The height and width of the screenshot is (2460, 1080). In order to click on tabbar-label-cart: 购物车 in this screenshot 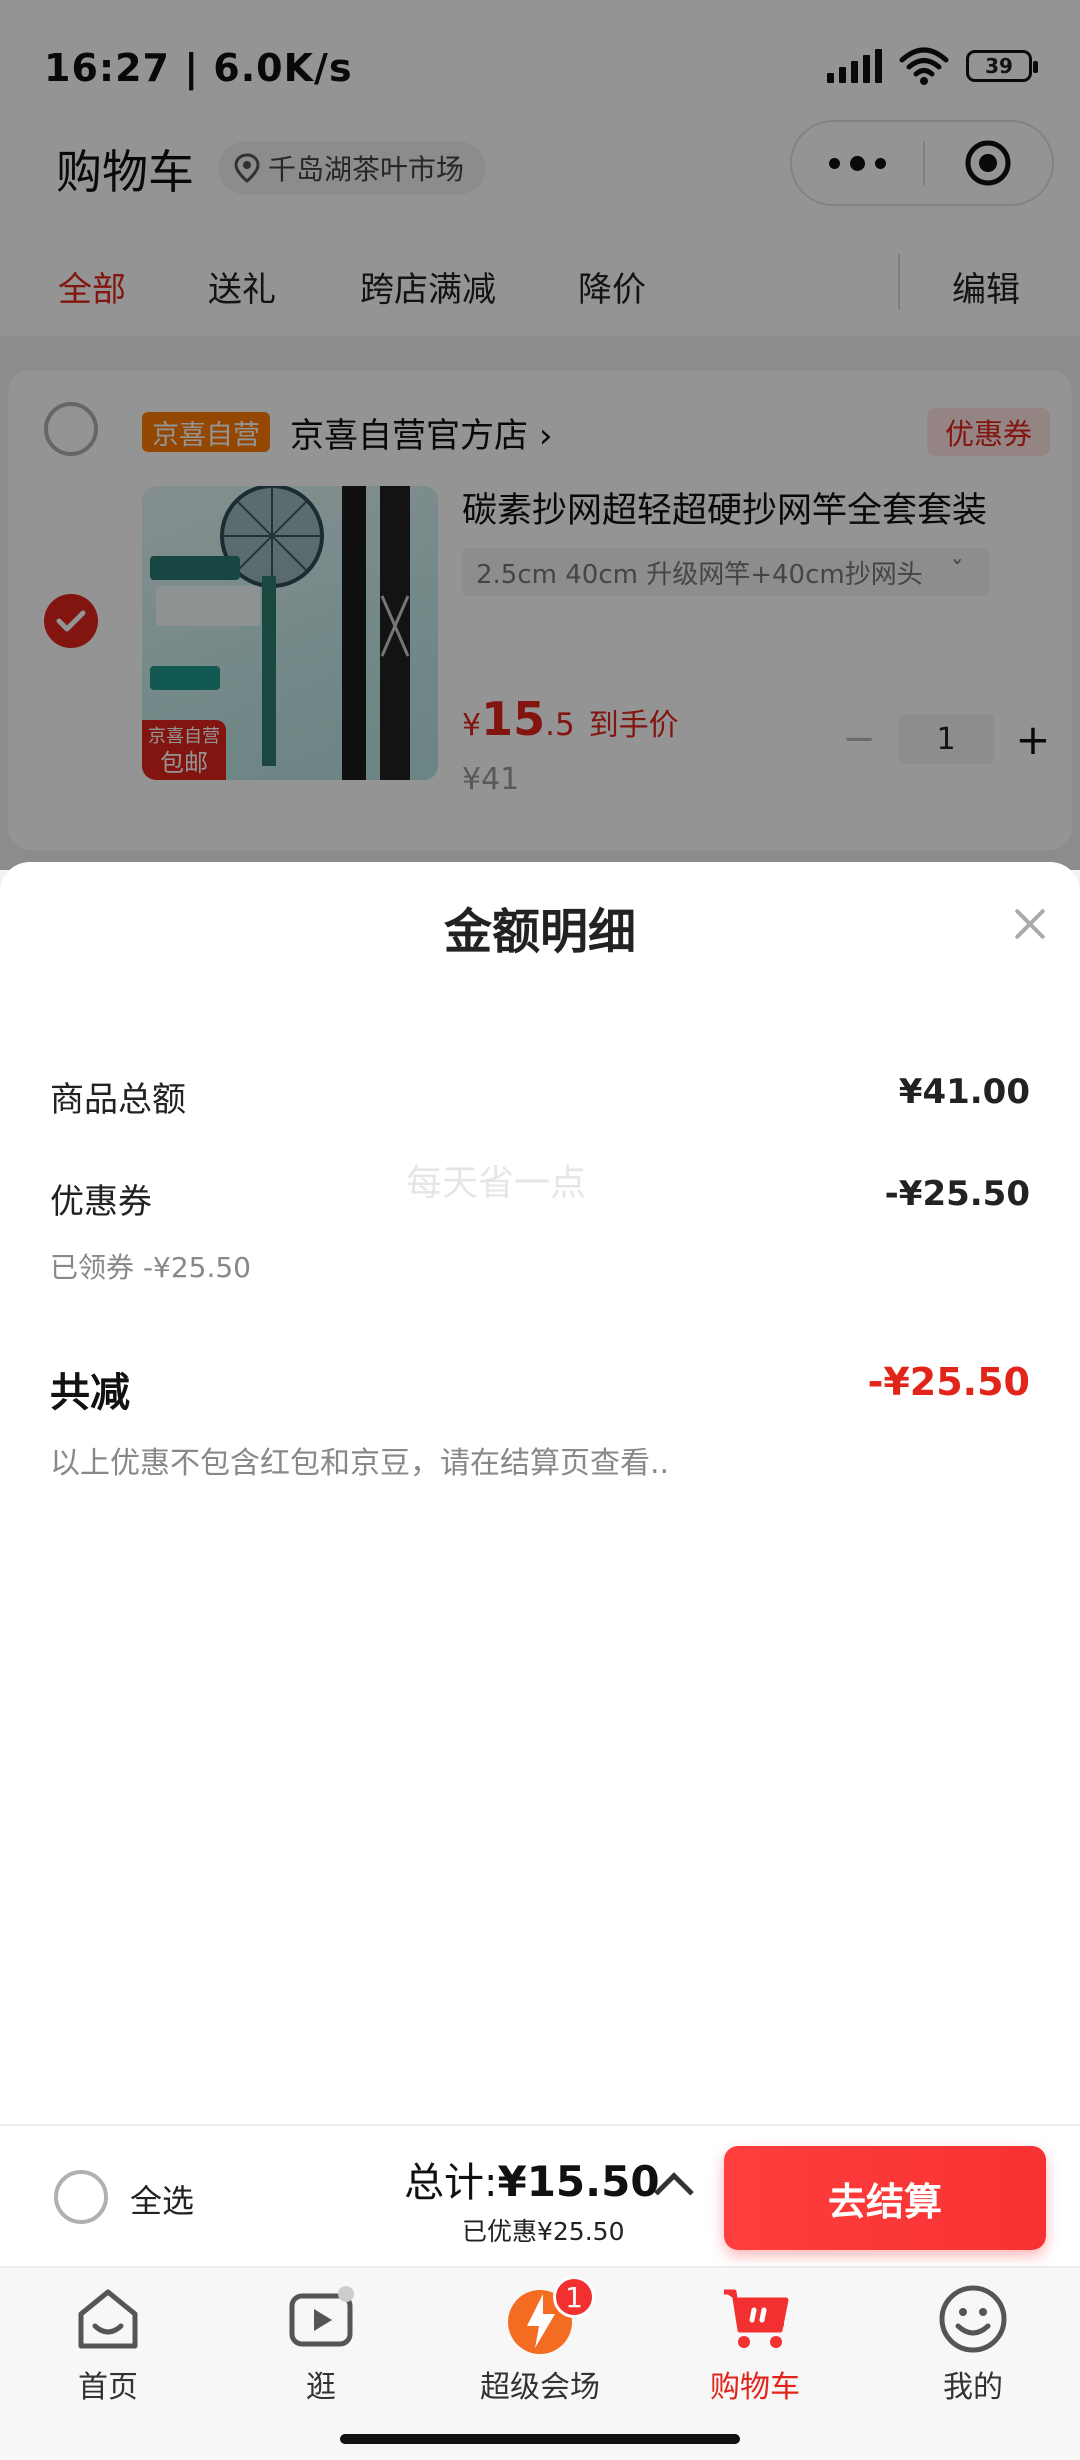, I will do `click(755, 2387)`.